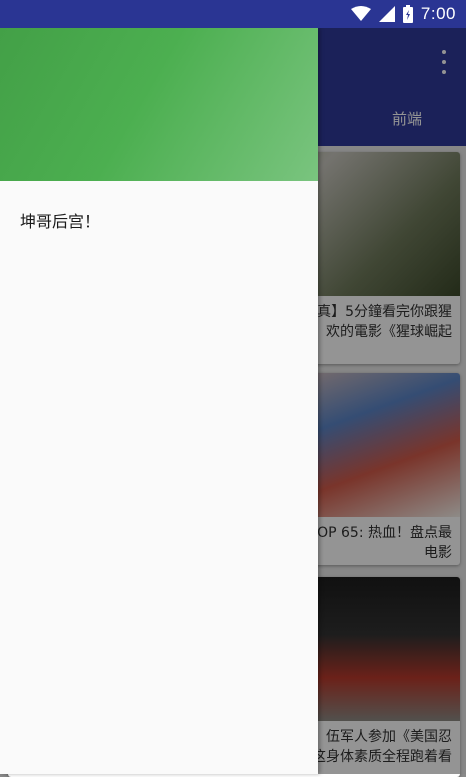 This screenshot has width=466, height=777. What do you see at coordinates (360, 13) in the screenshot?
I see `wifi-icon` at bounding box center [360, 13].